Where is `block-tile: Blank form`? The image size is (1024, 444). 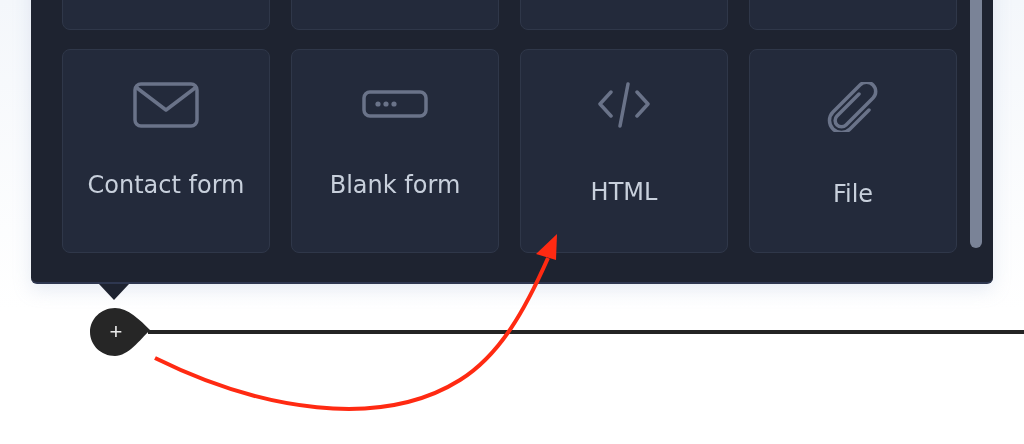
block-tile: Blank form is located at coordinates (395, 151).